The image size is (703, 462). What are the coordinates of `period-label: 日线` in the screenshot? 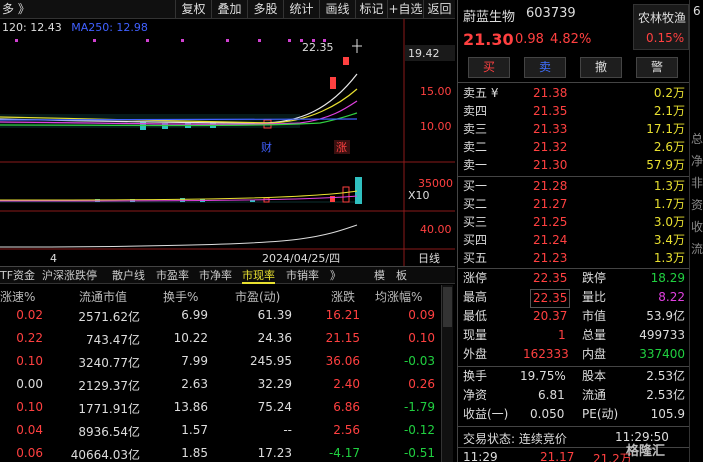 It's located at (429, 258).